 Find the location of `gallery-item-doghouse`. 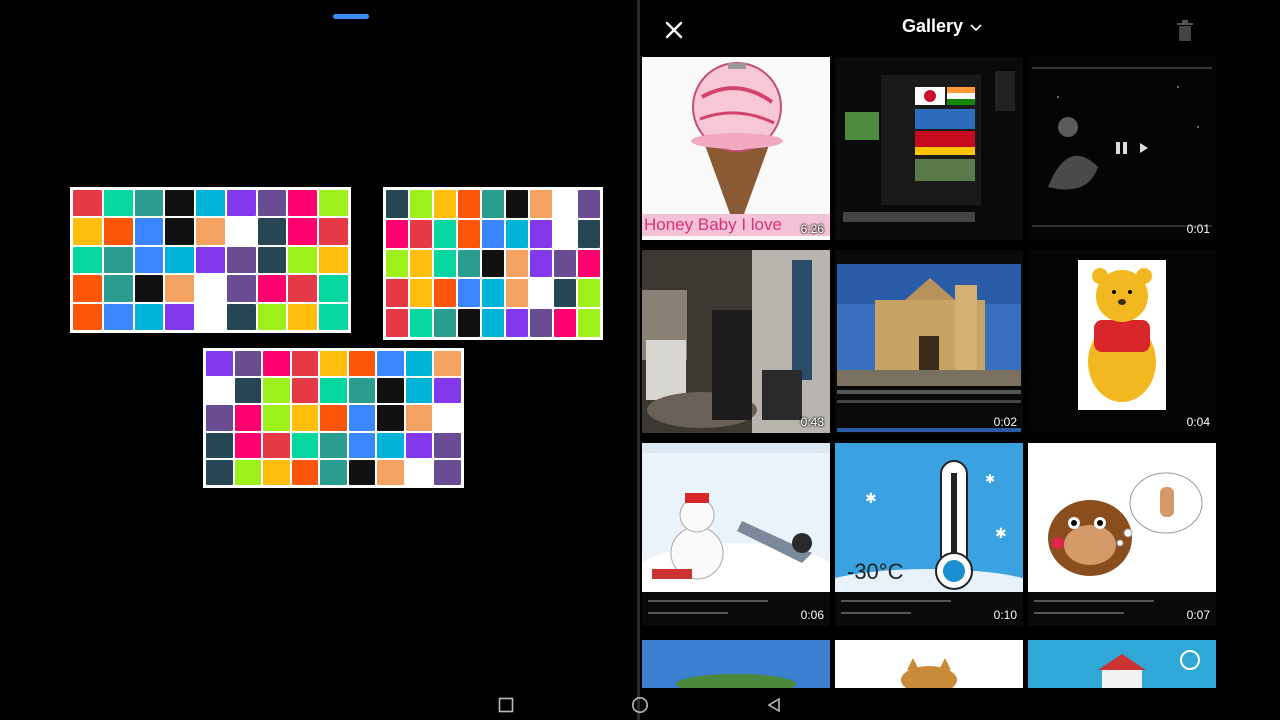

gallery-item-doghouse is located at coordinates (1122, 664).